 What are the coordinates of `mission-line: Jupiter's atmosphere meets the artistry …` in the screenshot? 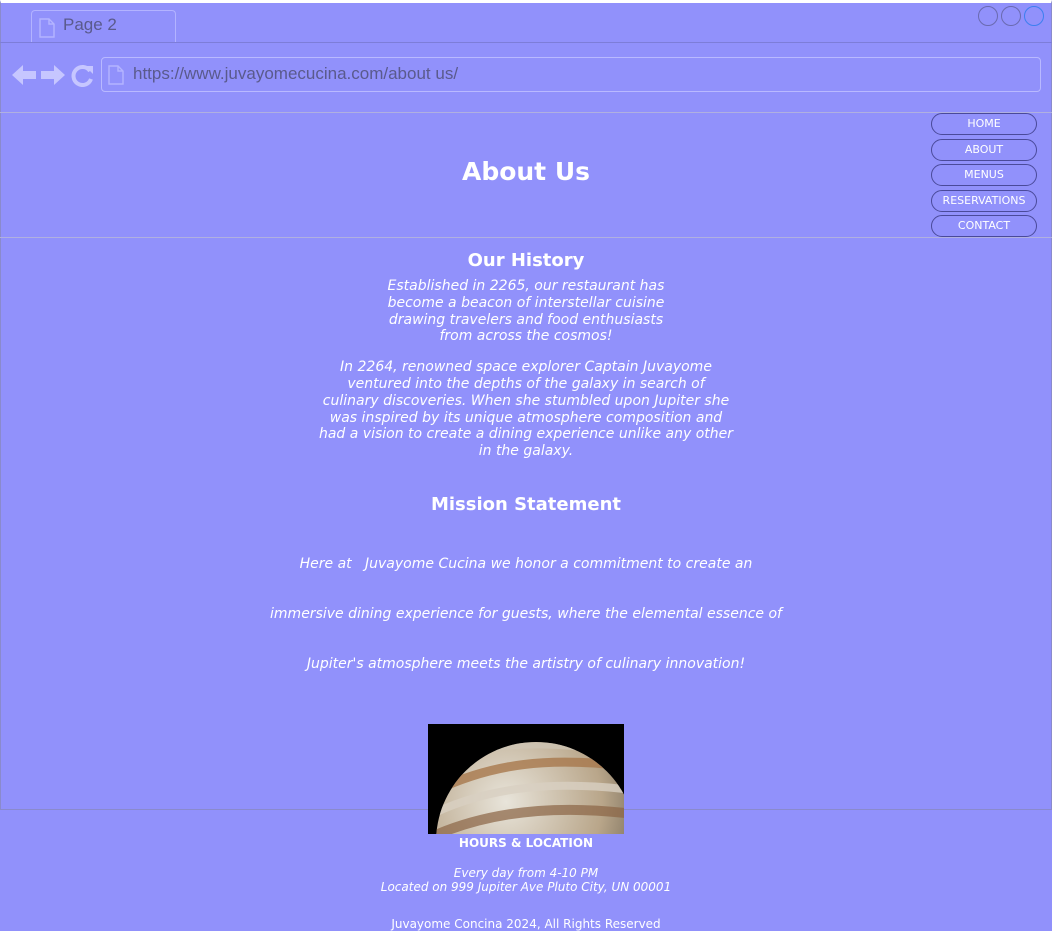 It's located at (526, 664).